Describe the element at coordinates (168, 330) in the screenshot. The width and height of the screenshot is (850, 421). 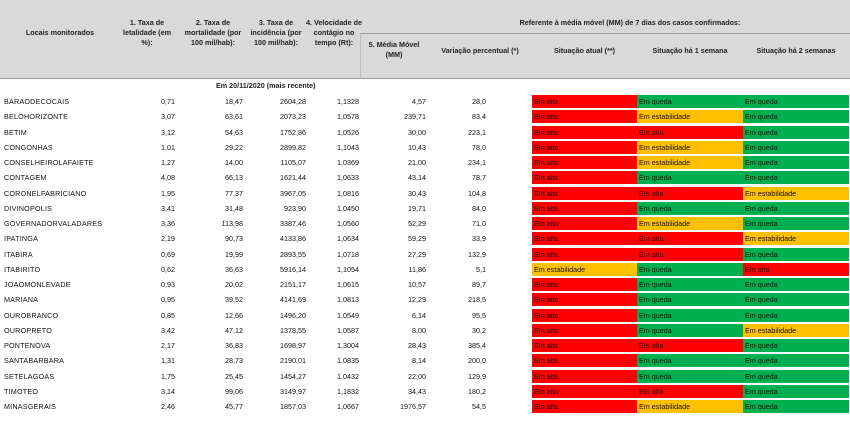
I see `letalidade-cell: 3,42` at that location.